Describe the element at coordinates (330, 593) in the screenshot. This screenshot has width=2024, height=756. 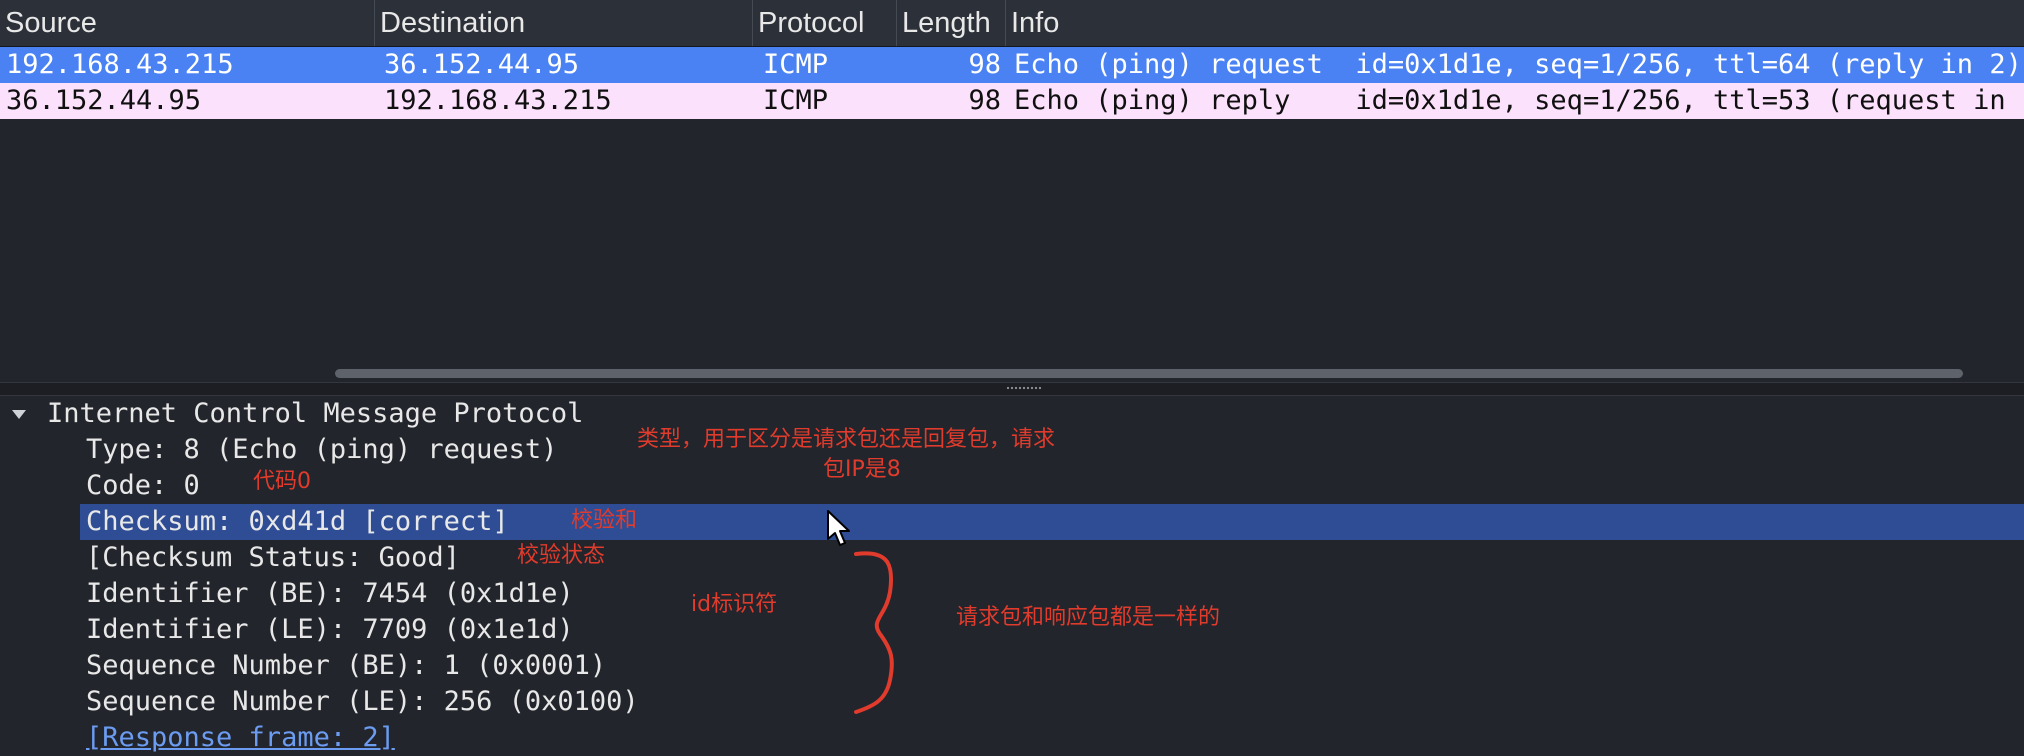
I see `field-identifier-be: Identifier (BE): 7454 (0x1d1e)` at that location.